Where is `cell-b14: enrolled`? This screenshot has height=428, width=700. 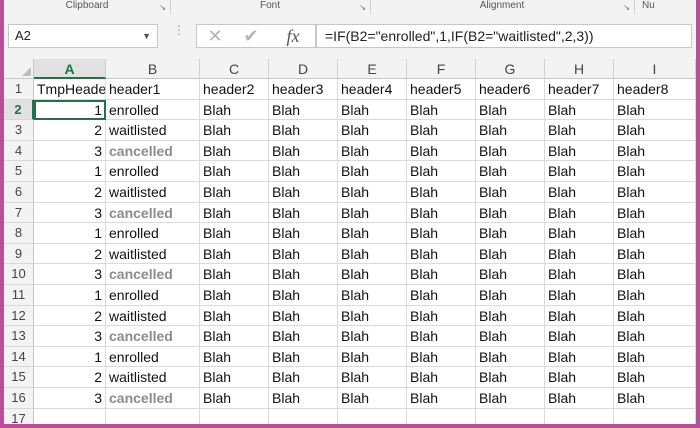
cell-b14: enrolled is located at coordinates (153, 357).